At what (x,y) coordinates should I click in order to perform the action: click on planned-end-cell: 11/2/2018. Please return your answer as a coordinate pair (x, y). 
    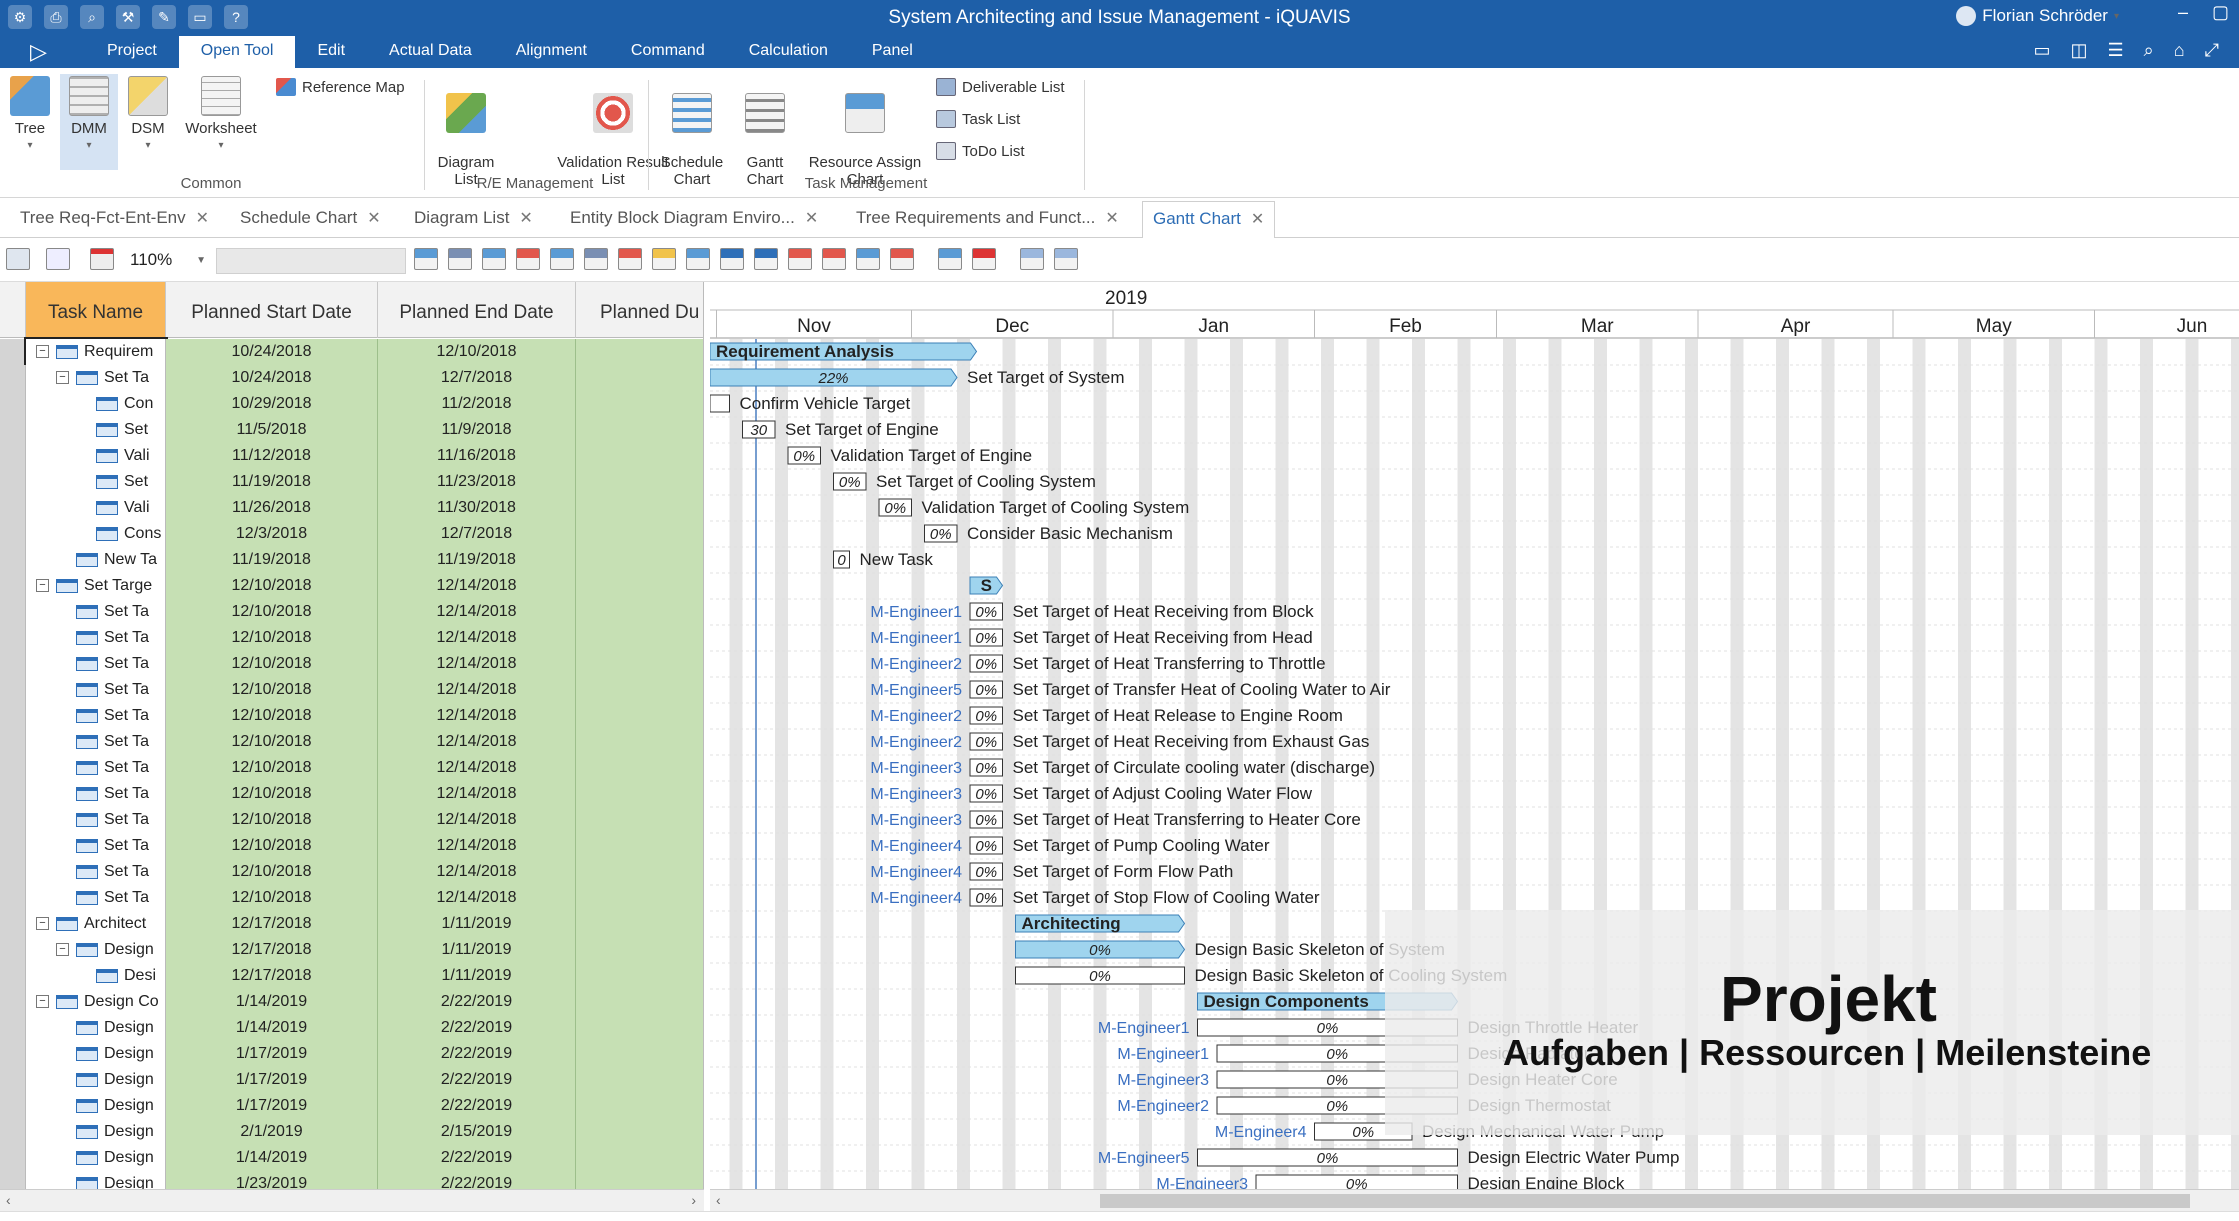
    Looking at the image, I should click on (477, 404).